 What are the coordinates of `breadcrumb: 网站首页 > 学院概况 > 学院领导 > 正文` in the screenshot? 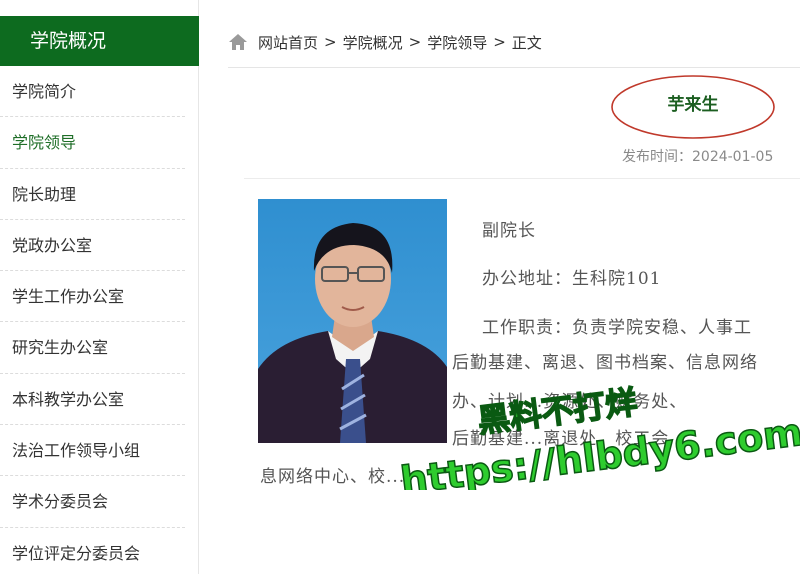 It's located at (385, 42).